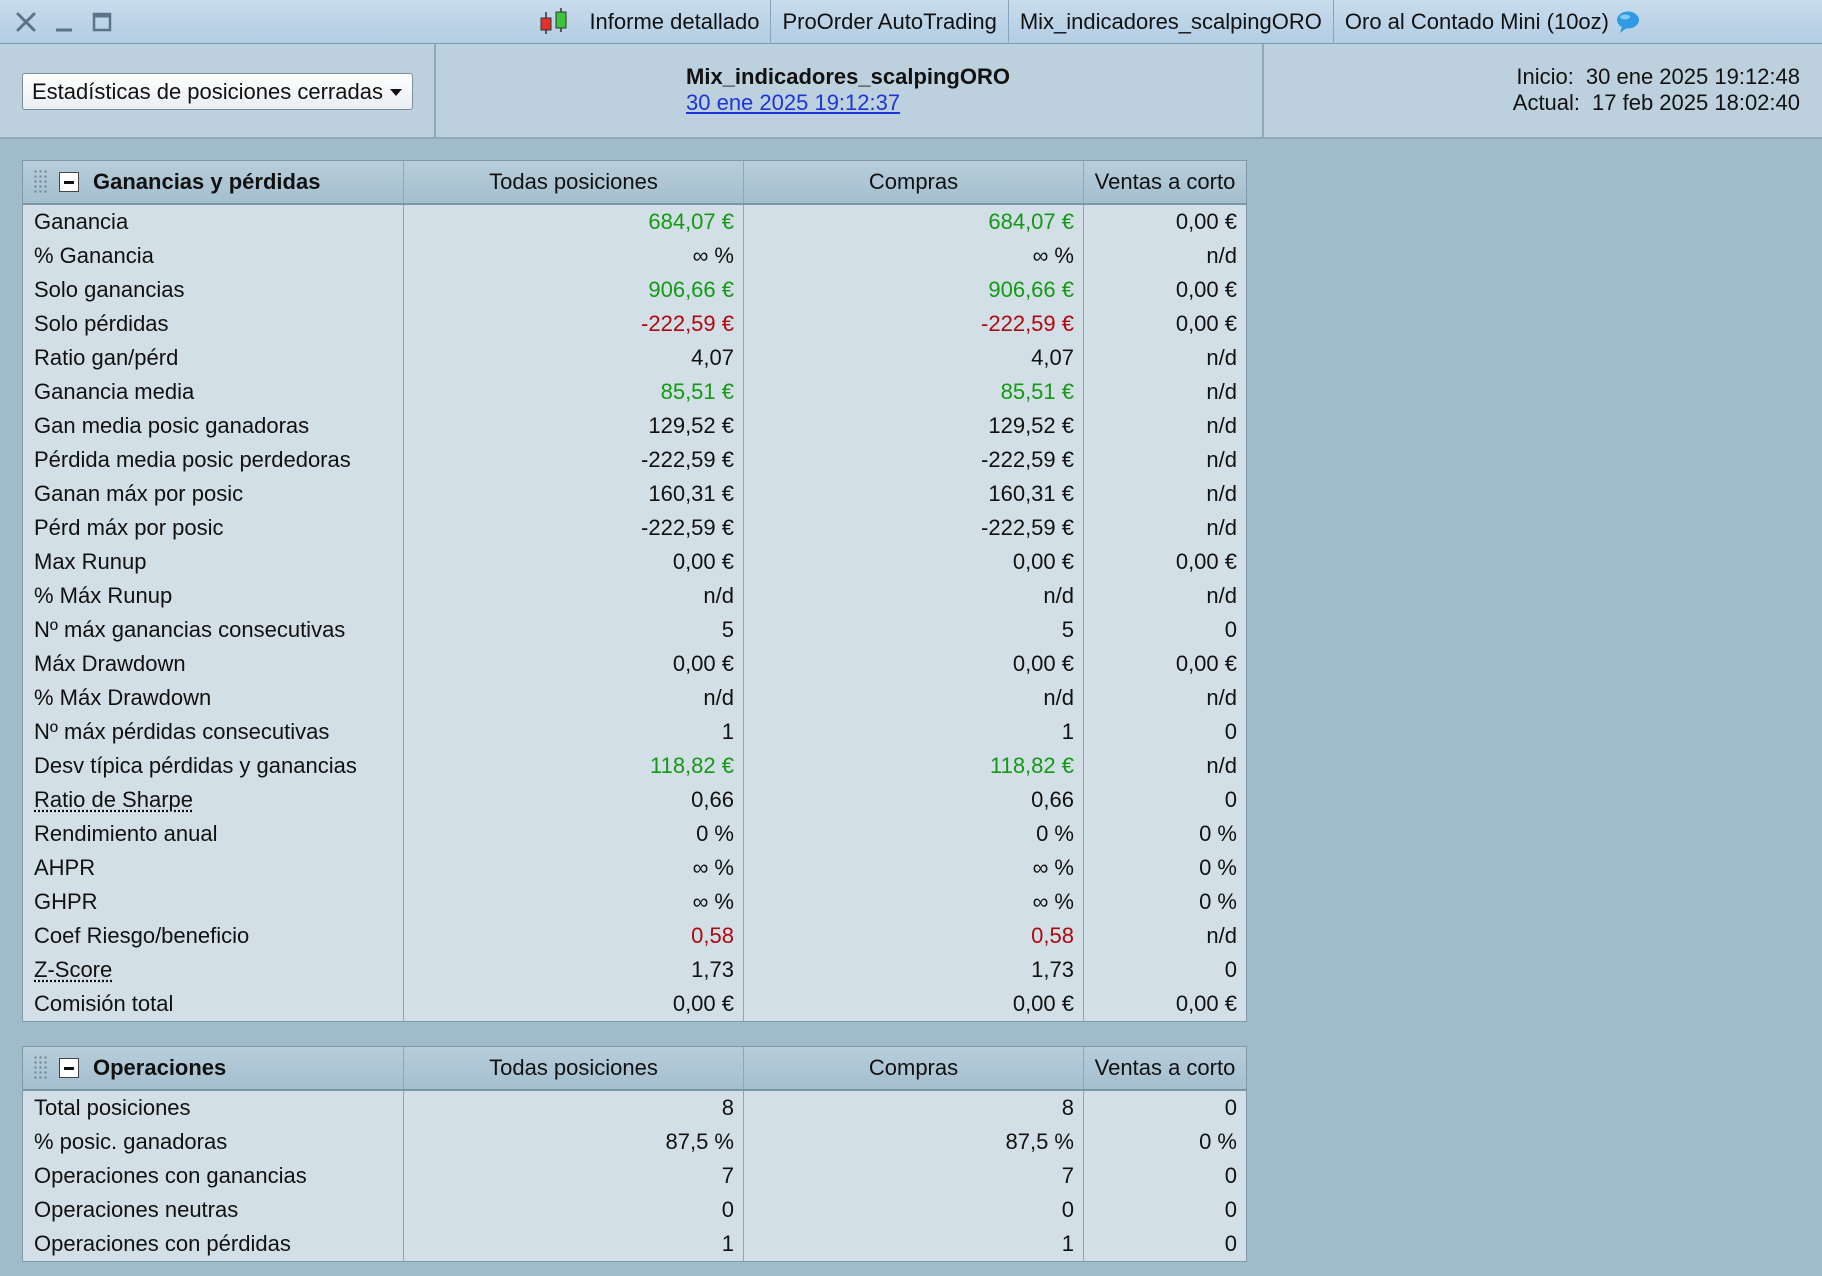 The image size is (1822, 1276). What do you see at coordinates (195, 765) in the screenshot?
I see `row-label: Desv típica pérdidas y ganancias` at bounding box center [195, 765].